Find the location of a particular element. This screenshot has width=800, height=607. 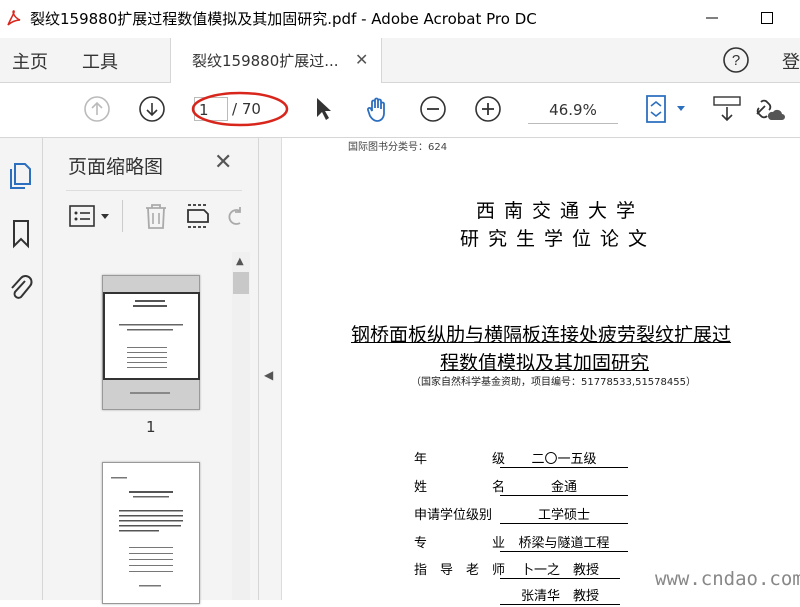

arrow-up-circle-icon is located at coordinates (97, 109).